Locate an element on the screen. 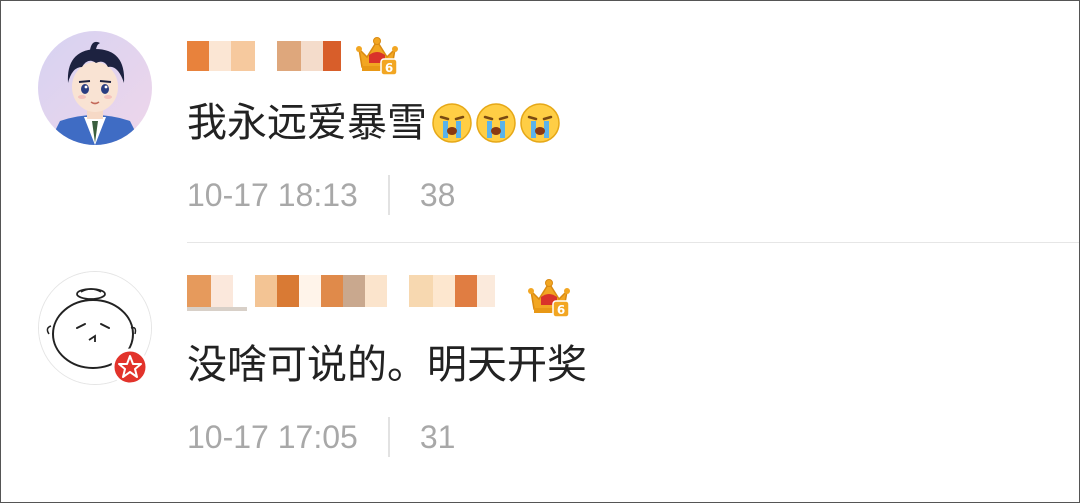 The width and height of the screenshot is (1080, 503). comment-content: 没啥可说的。明天开奖 is located at coordinates (387, 365).